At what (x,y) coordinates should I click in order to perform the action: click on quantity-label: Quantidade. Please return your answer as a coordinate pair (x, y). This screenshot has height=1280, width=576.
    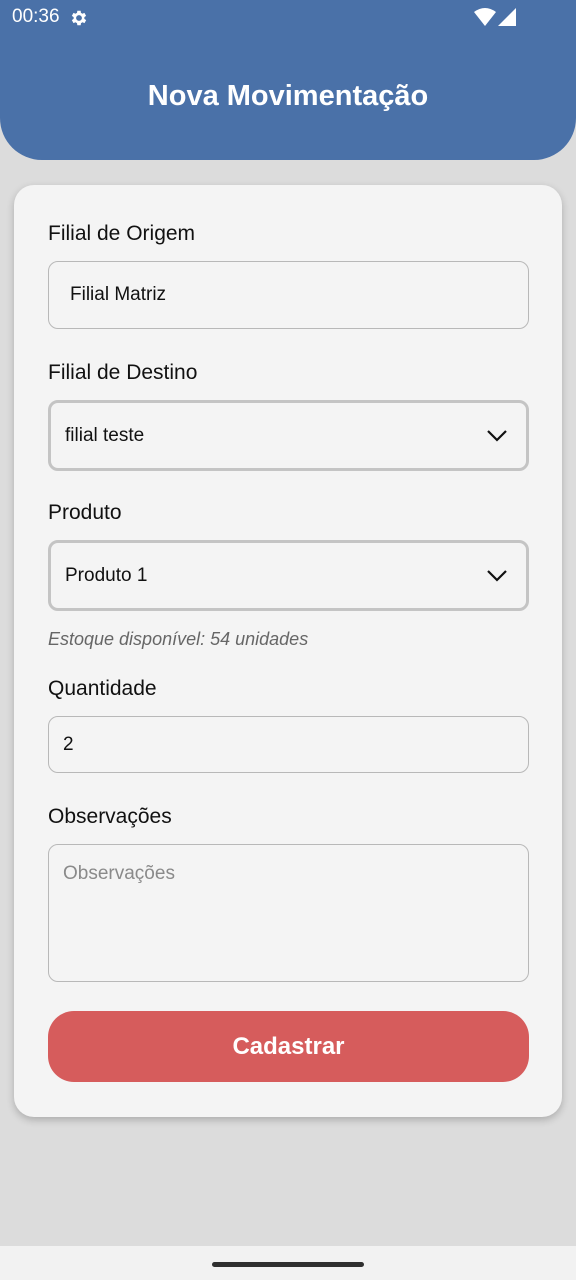
    Looking at the image, I should click on (102, 688).